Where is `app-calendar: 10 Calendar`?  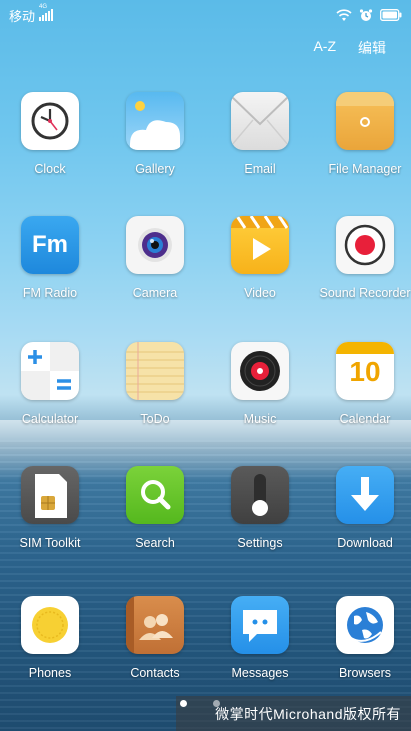
app-calendar: 10 Calendar is located at coordinates (363, 392).